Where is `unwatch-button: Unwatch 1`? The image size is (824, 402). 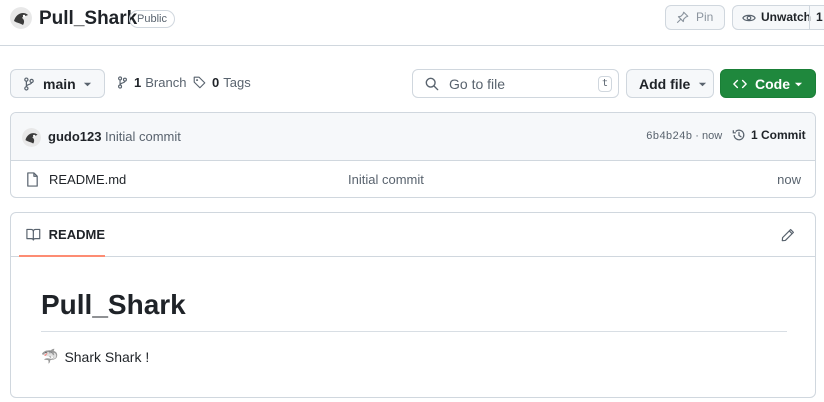 unwatch-button: Unwatch 1 is located at coordinates (778, 17).